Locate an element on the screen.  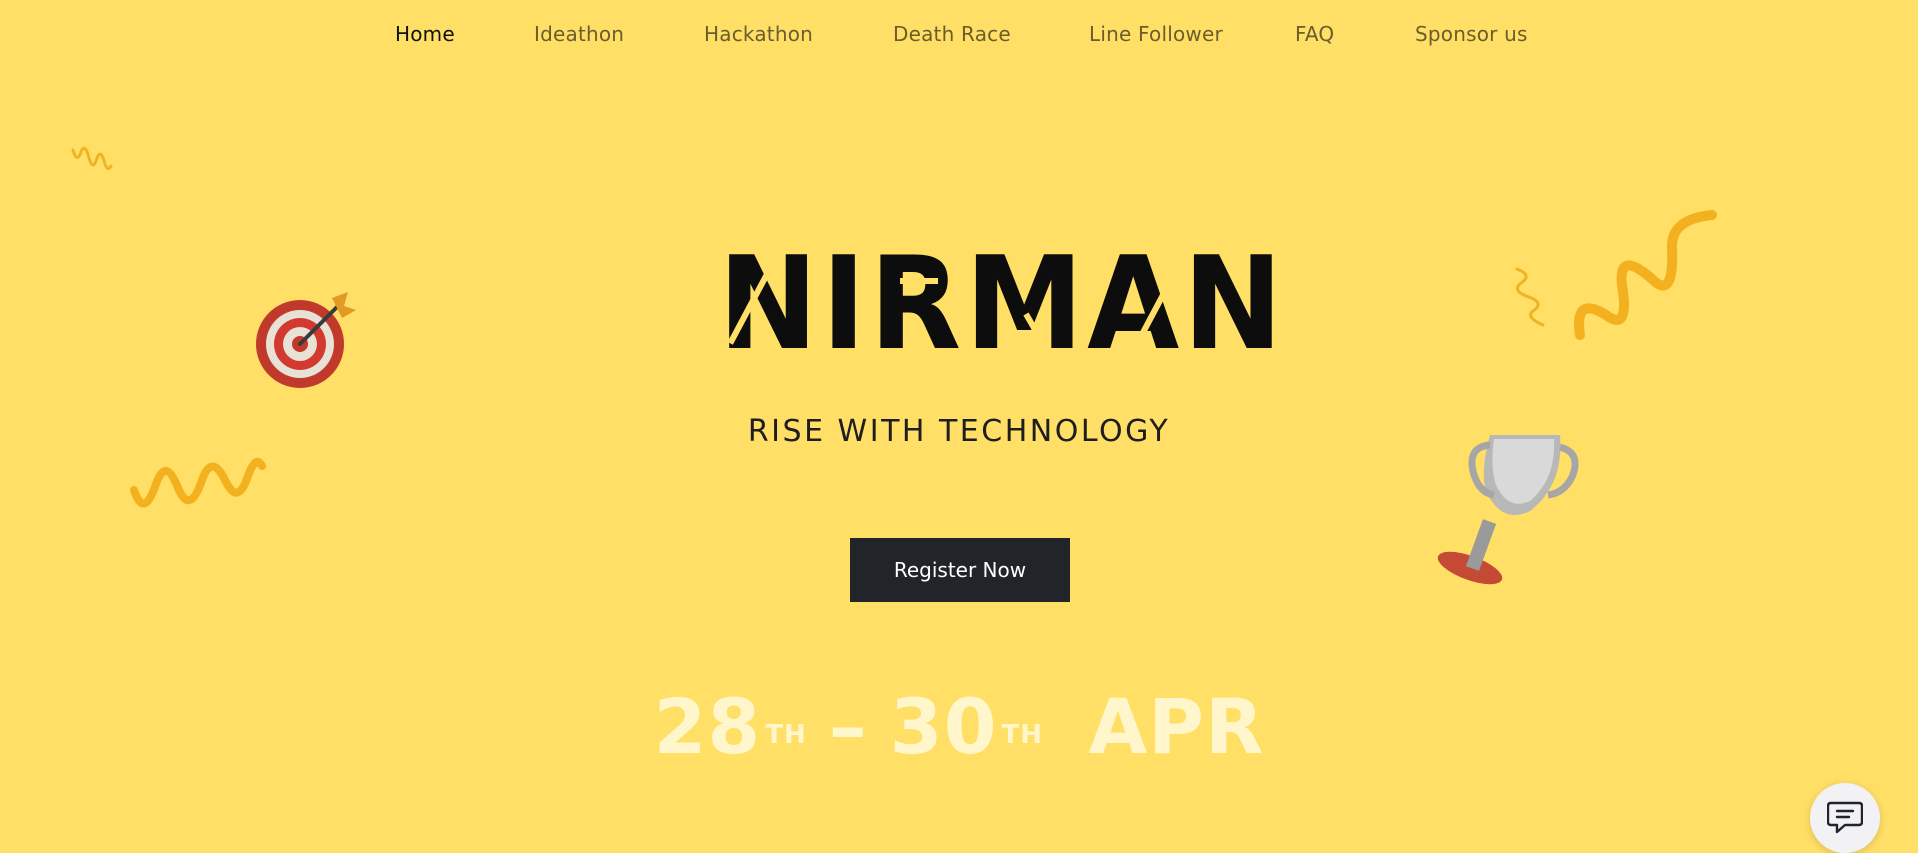
nav-line-follower: Line Follower is located at coordinates (1156, 34).